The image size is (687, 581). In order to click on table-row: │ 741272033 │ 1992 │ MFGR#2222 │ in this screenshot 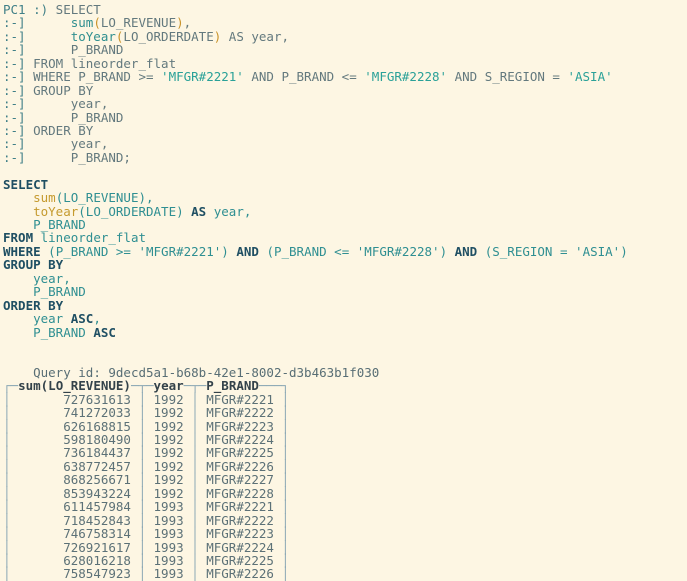, I will do `click(345, 412)`.